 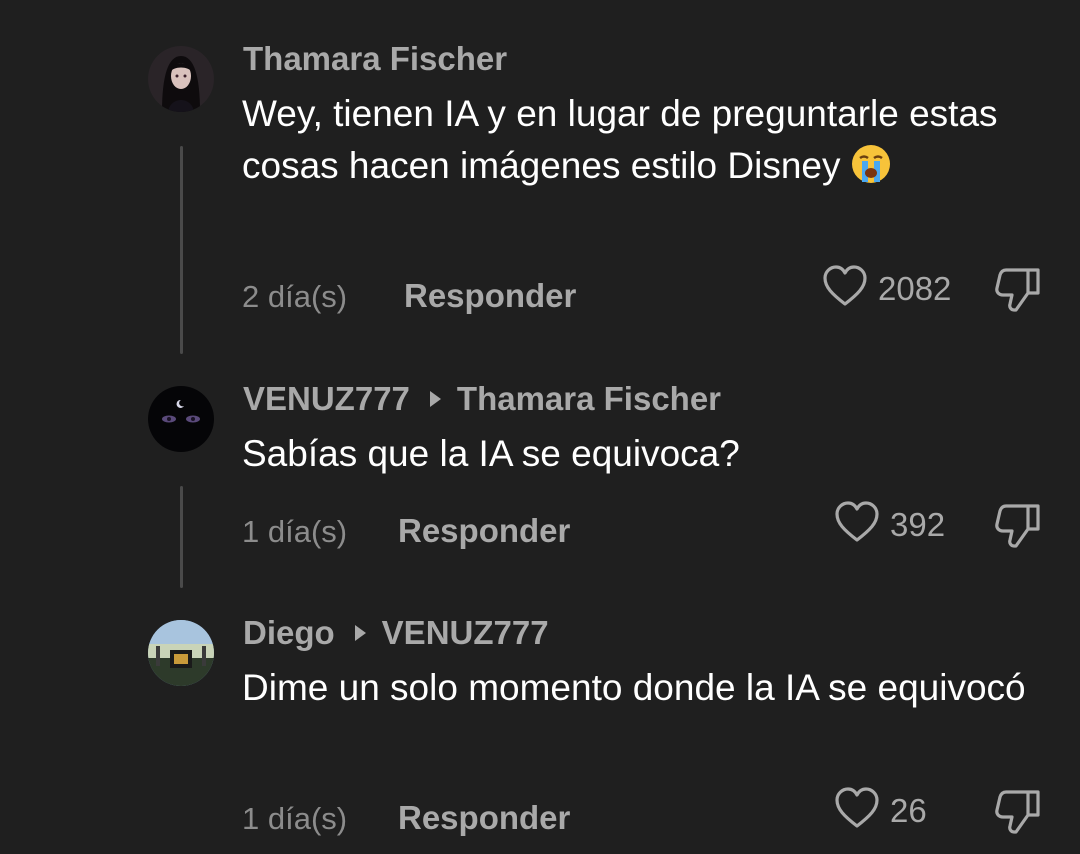 I want to click on like-count: 26, so click(x=908, y=810).